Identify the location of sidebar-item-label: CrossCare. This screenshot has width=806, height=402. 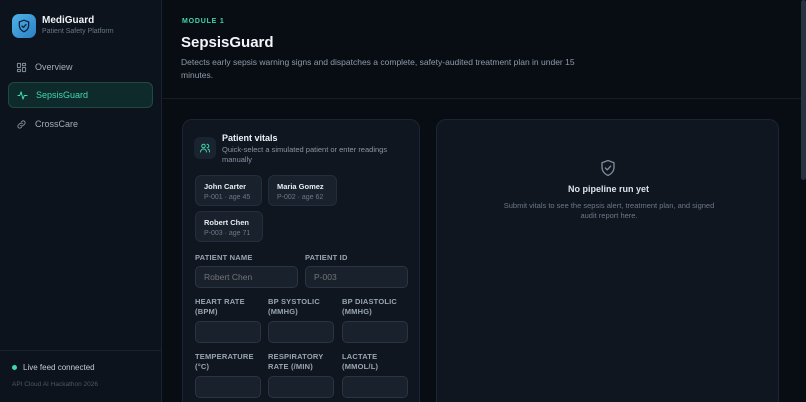
(57, 124).